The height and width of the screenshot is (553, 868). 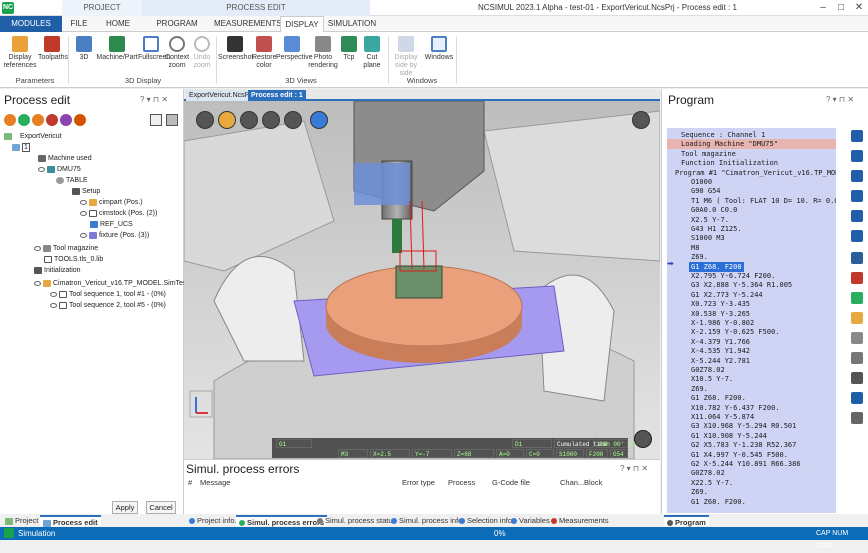 I want to click on tree-item: fixture (Pos. (3)), so click(x=114, y=236).